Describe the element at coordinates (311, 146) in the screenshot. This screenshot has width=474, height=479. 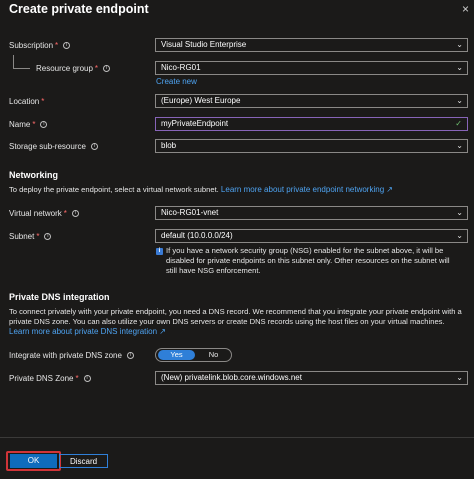
I see `storage-sub-resource-select: blob ⌄` at that location.